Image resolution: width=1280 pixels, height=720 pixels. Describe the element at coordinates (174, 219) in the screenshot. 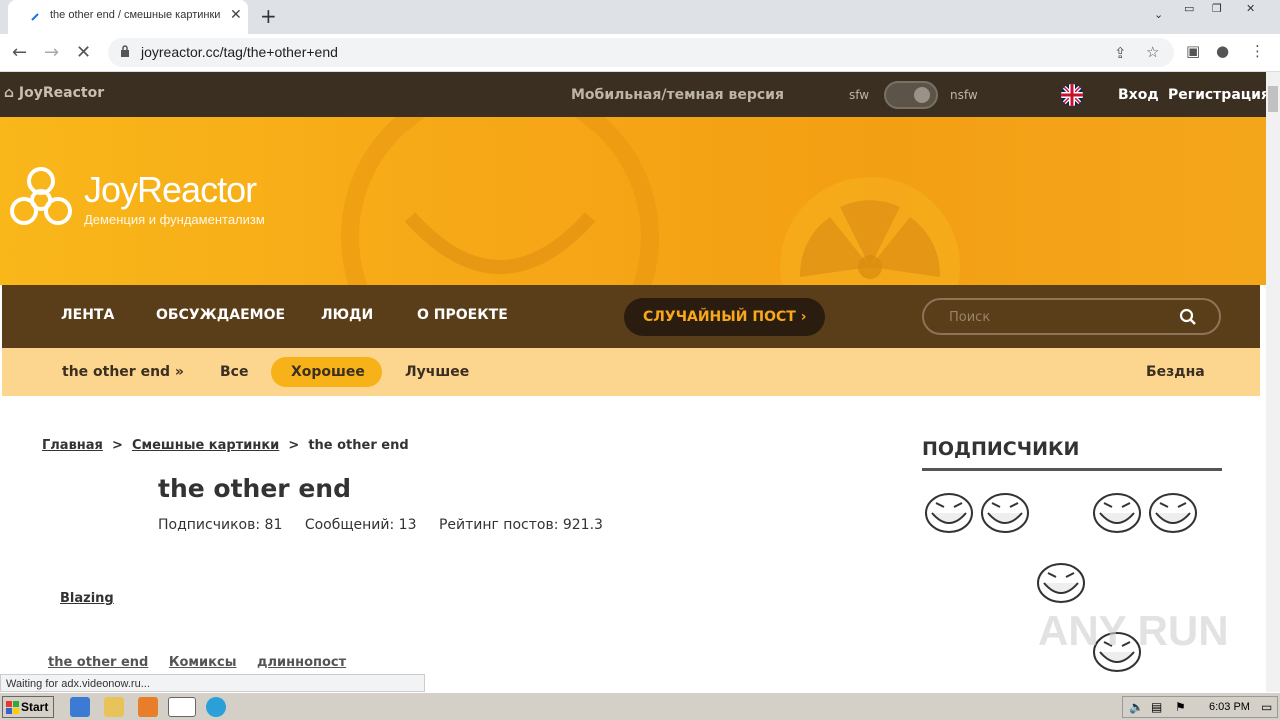

I see `brand-slogan: Деменция и фундаментализм` at that location.